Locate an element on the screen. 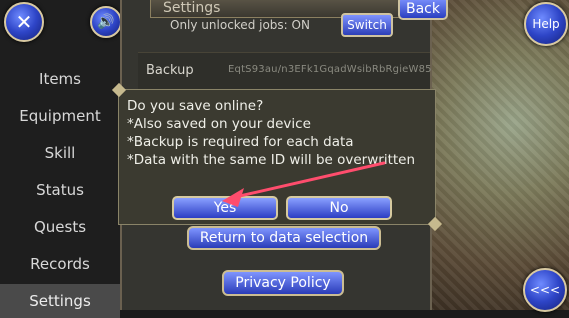  sidebar-item-label: Records is located at coordinates (60, 264).